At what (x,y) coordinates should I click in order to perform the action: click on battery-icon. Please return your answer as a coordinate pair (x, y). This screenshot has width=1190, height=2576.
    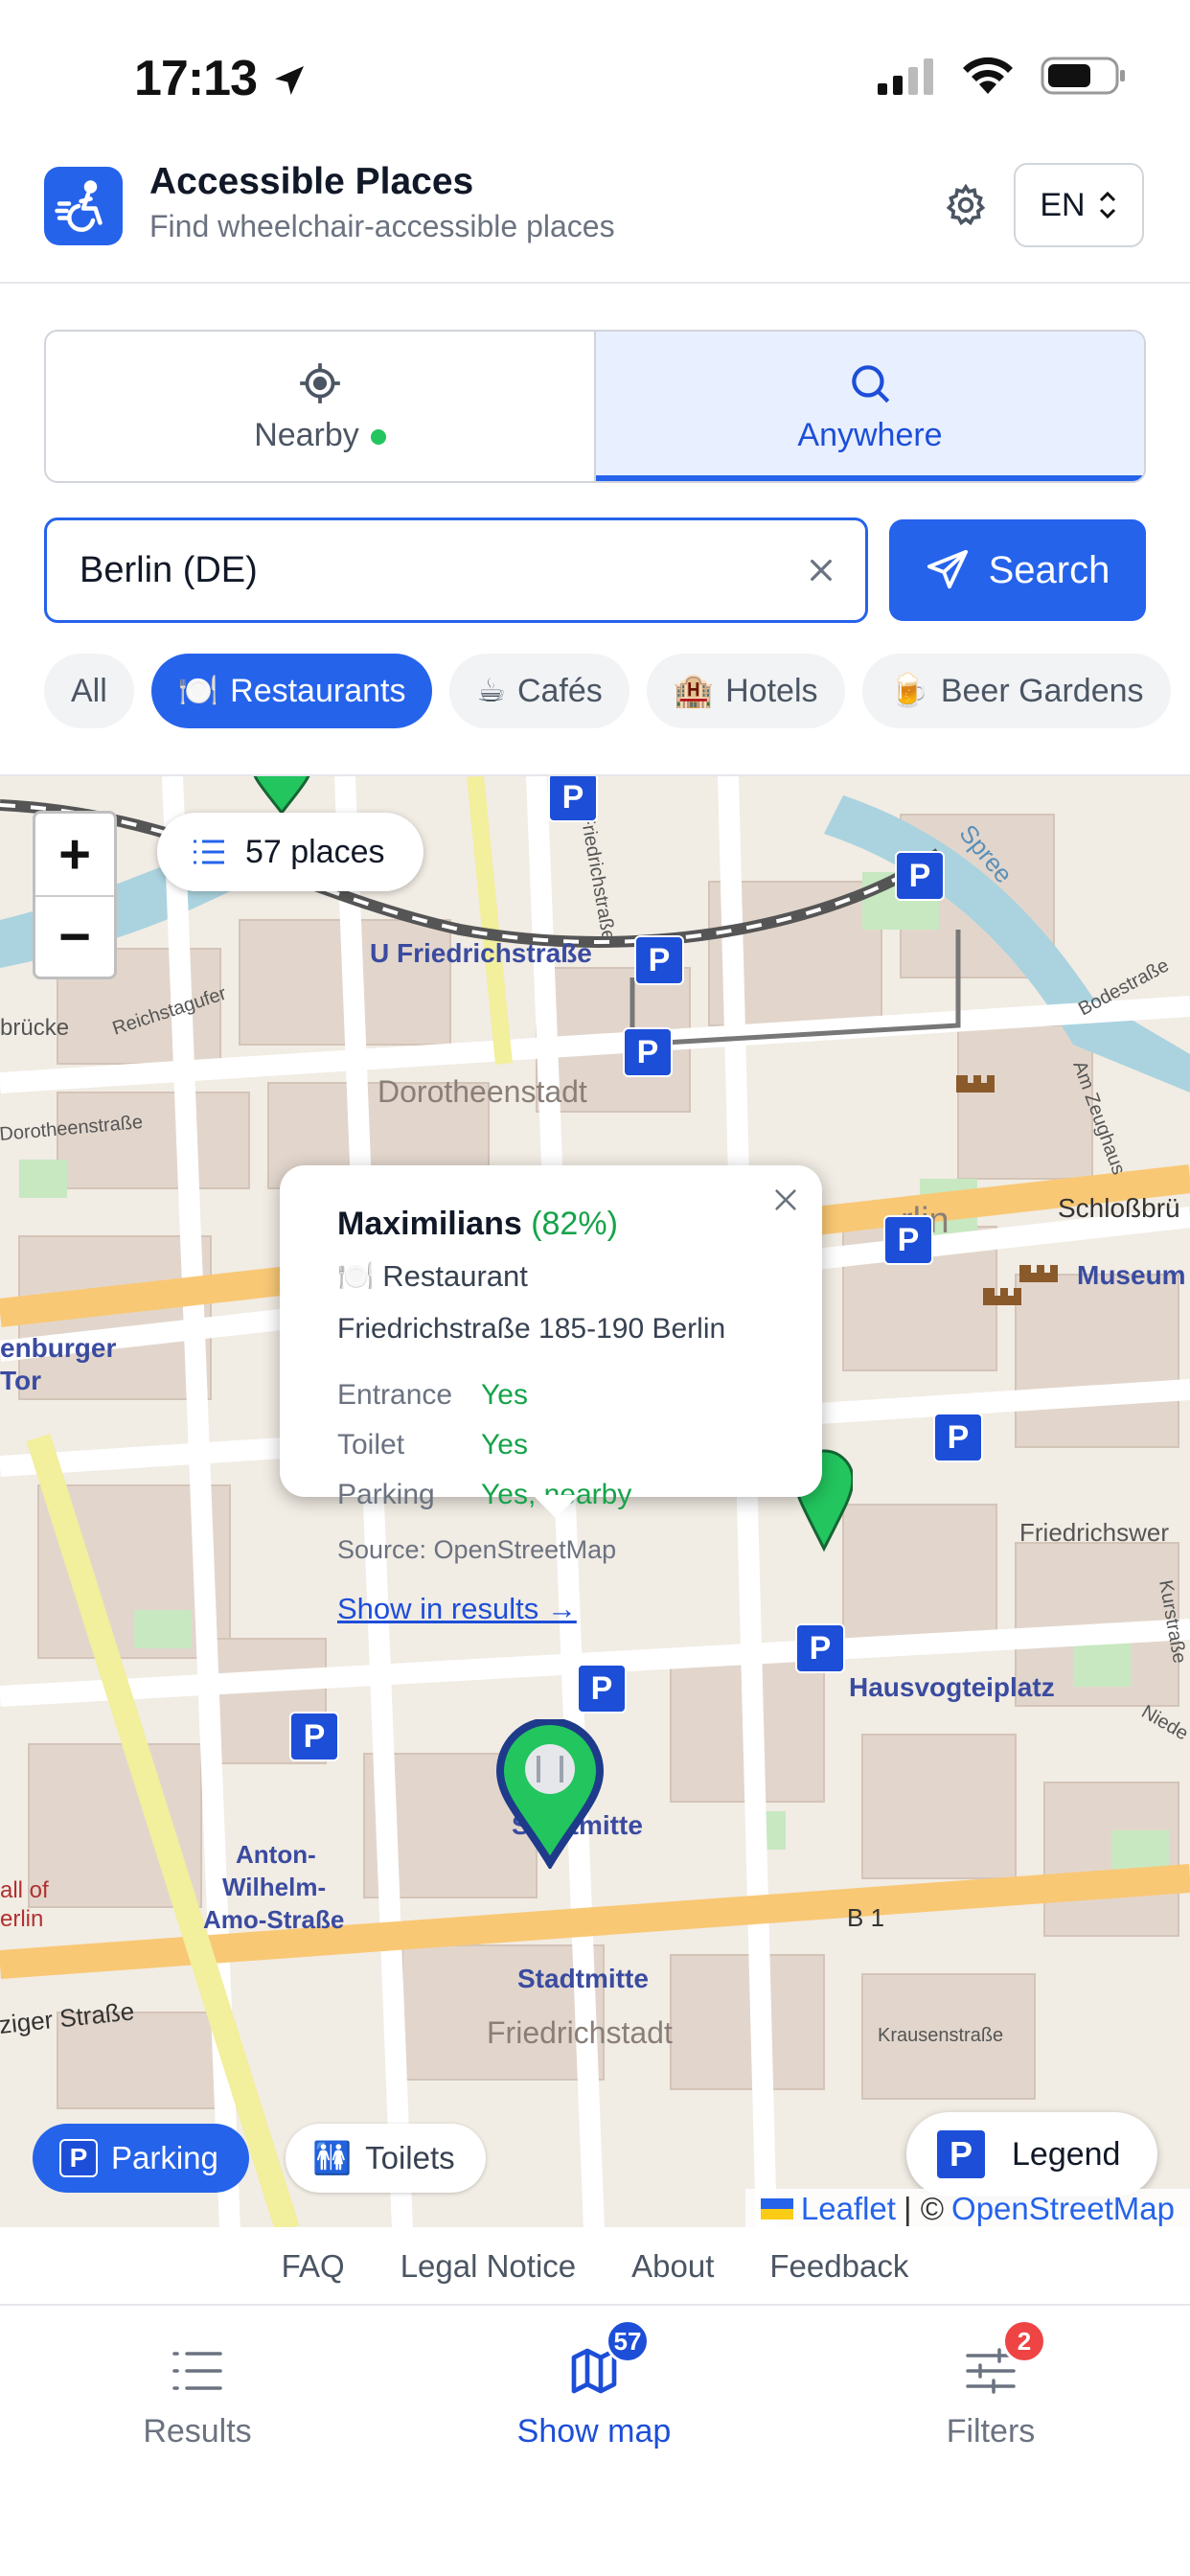
    Looking at the image, I should click on (1083, 76).